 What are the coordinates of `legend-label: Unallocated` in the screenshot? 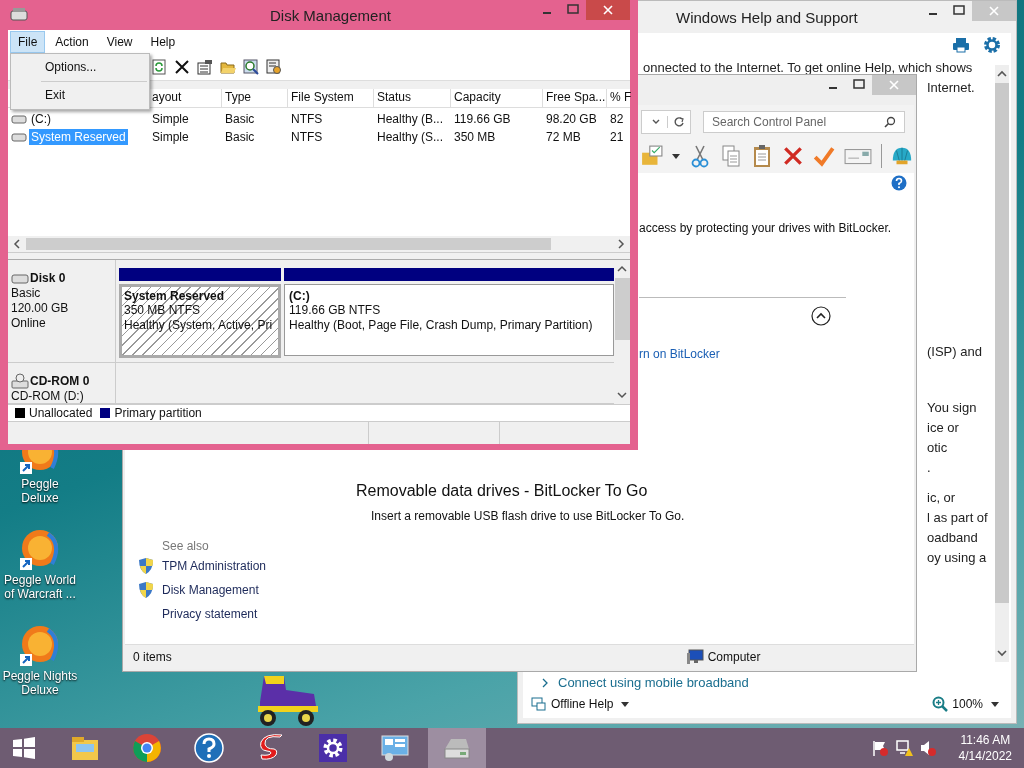 It's located at (61, 413).